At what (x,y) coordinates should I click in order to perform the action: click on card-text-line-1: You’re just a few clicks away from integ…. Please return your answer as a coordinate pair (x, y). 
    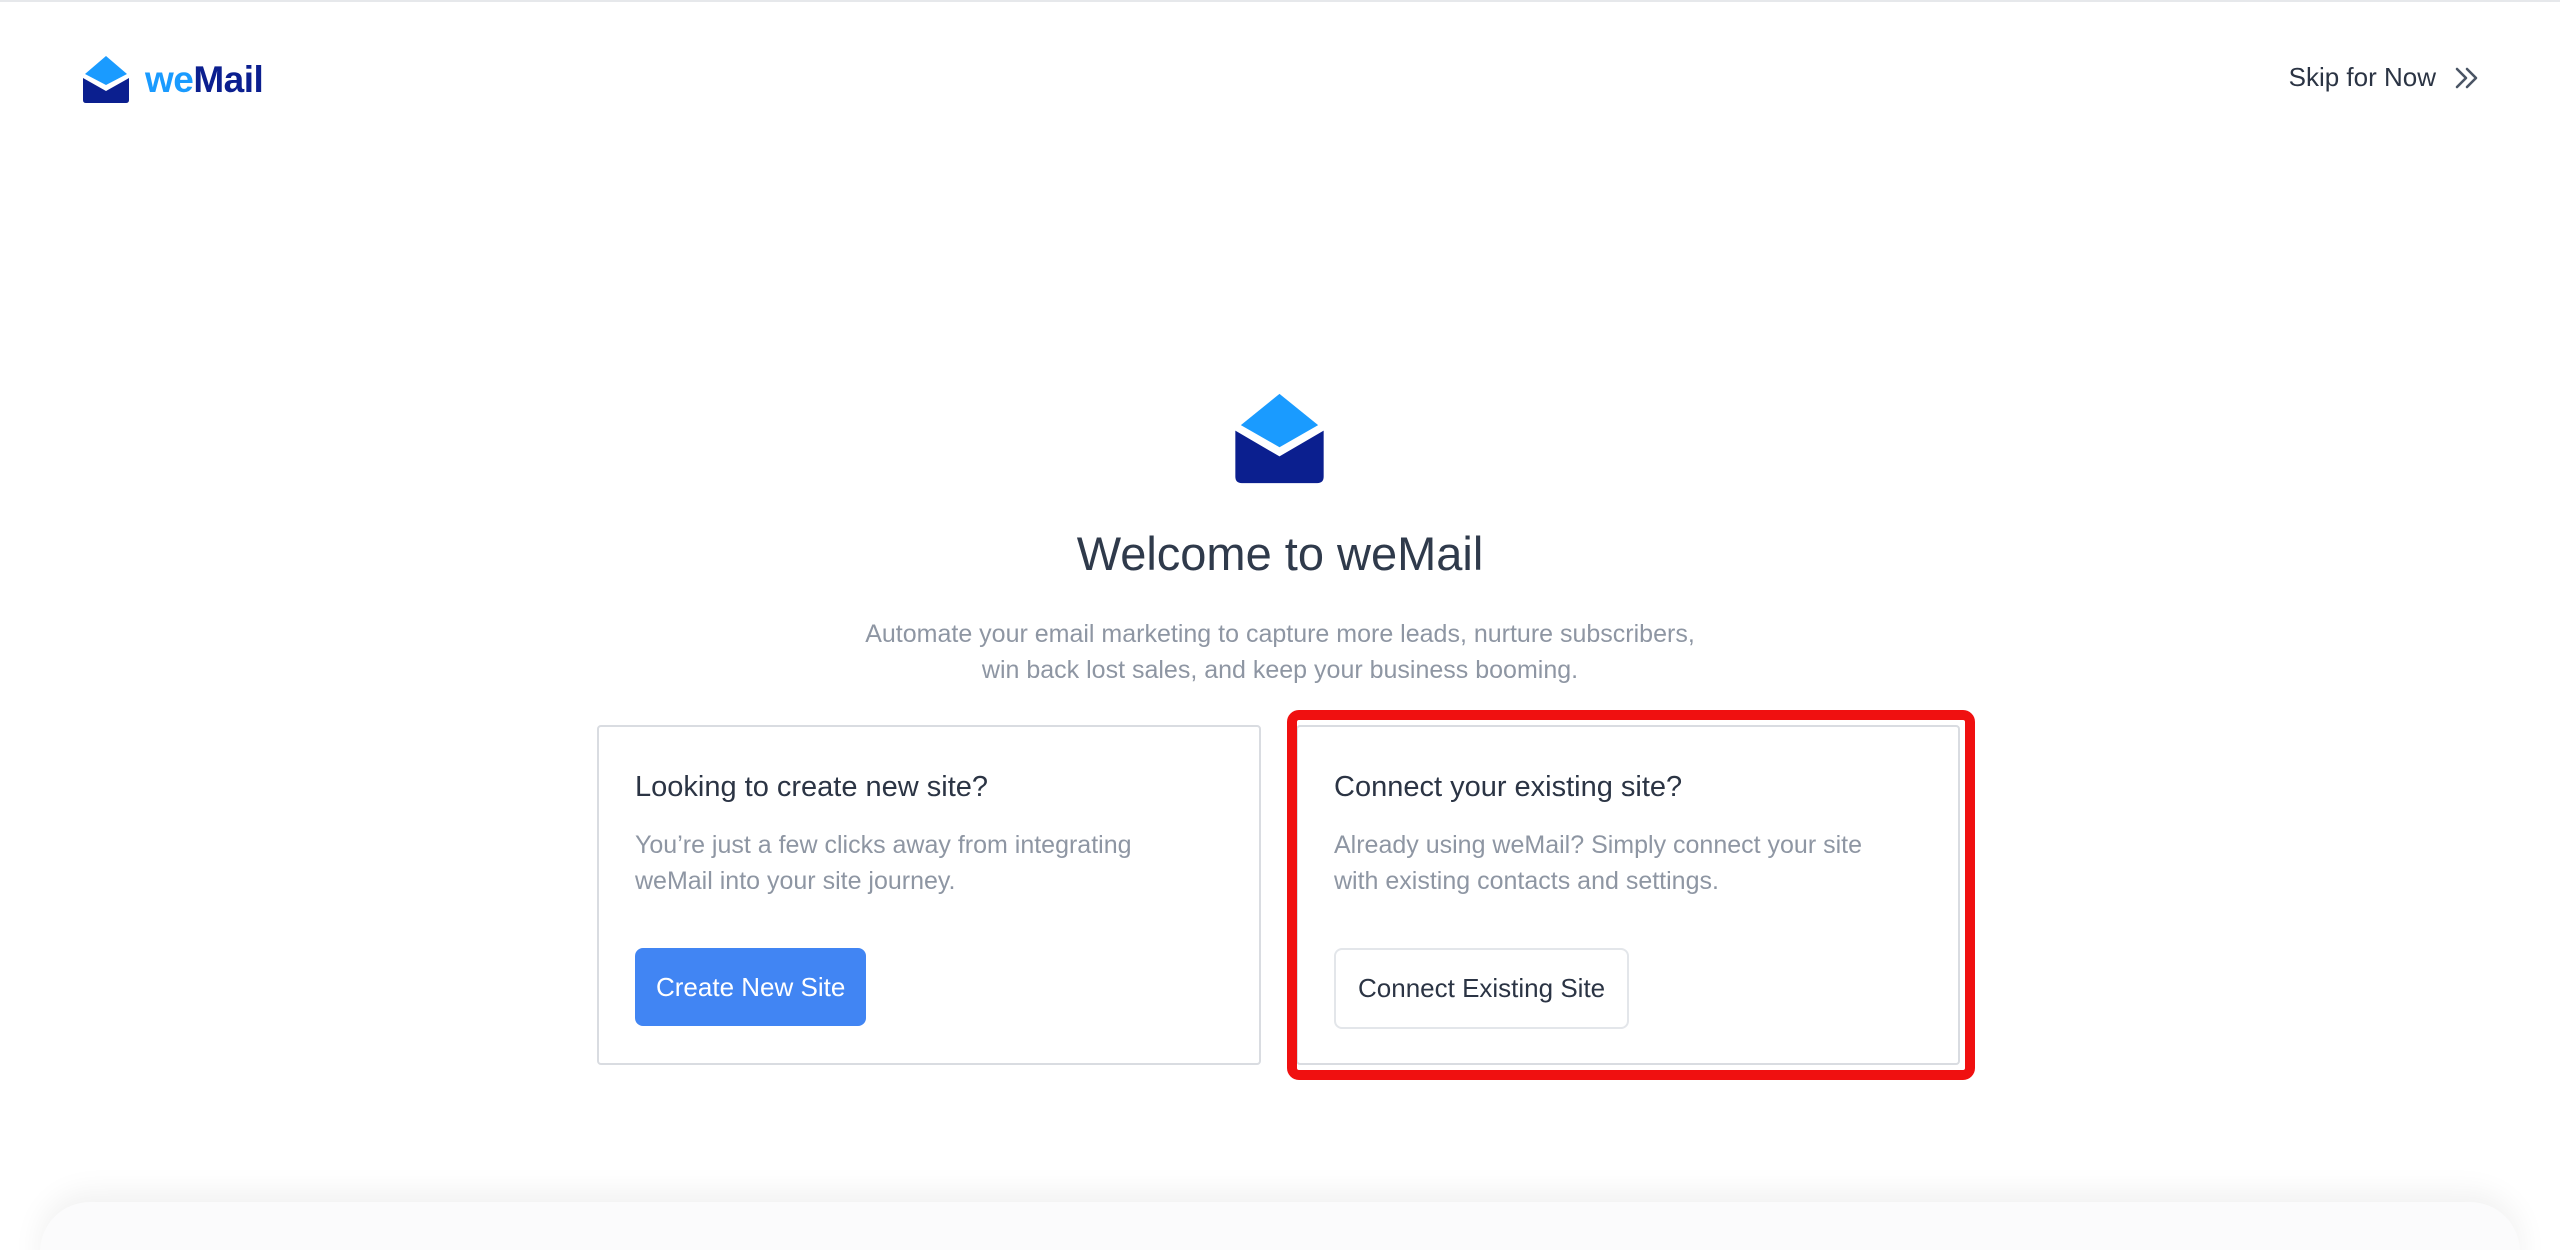
    Looking at the image, I should click on (883, 845).